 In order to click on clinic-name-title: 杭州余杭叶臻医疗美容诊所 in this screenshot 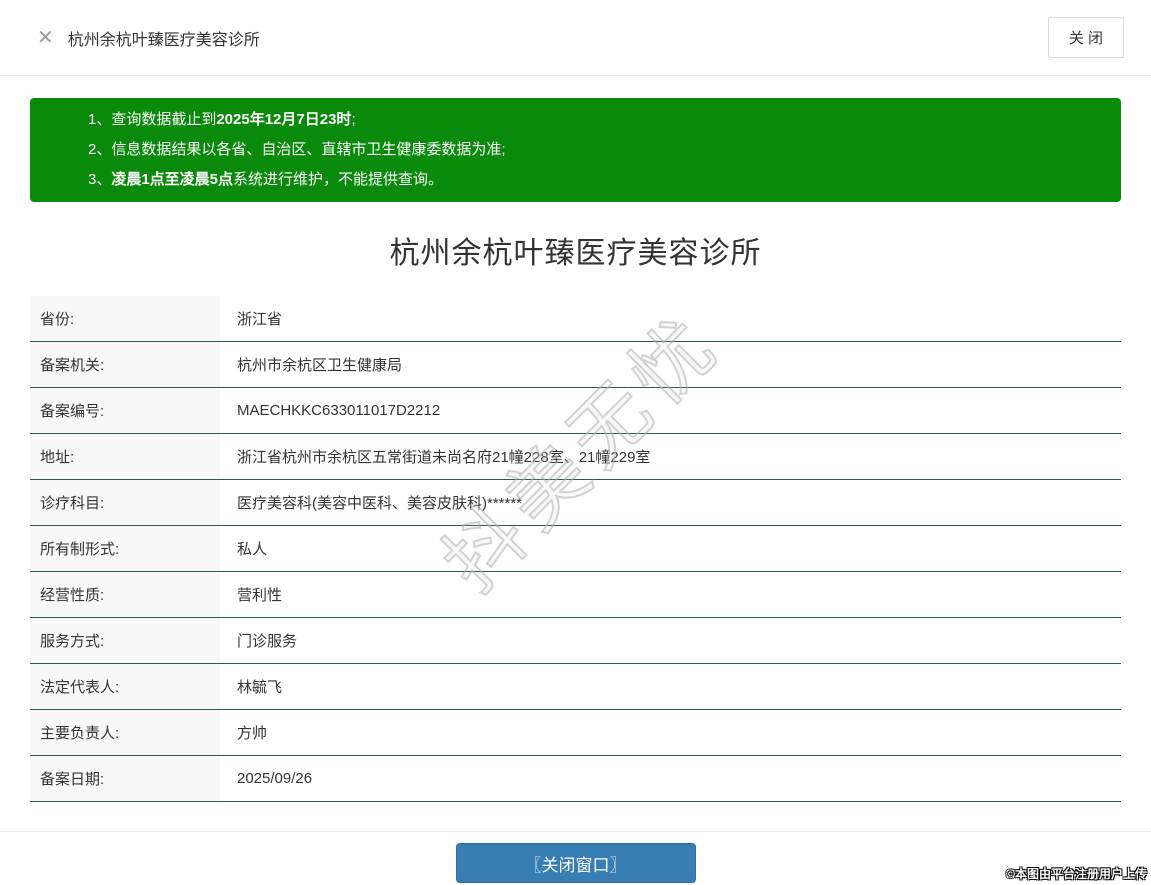, I will do `click(575, 253)`.